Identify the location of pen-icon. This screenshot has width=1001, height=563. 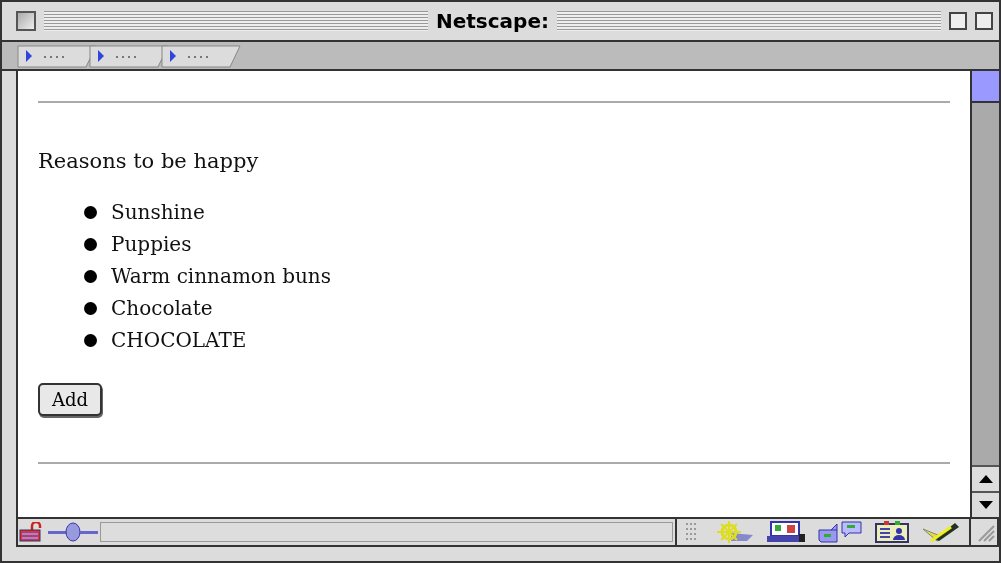
(941, 532).